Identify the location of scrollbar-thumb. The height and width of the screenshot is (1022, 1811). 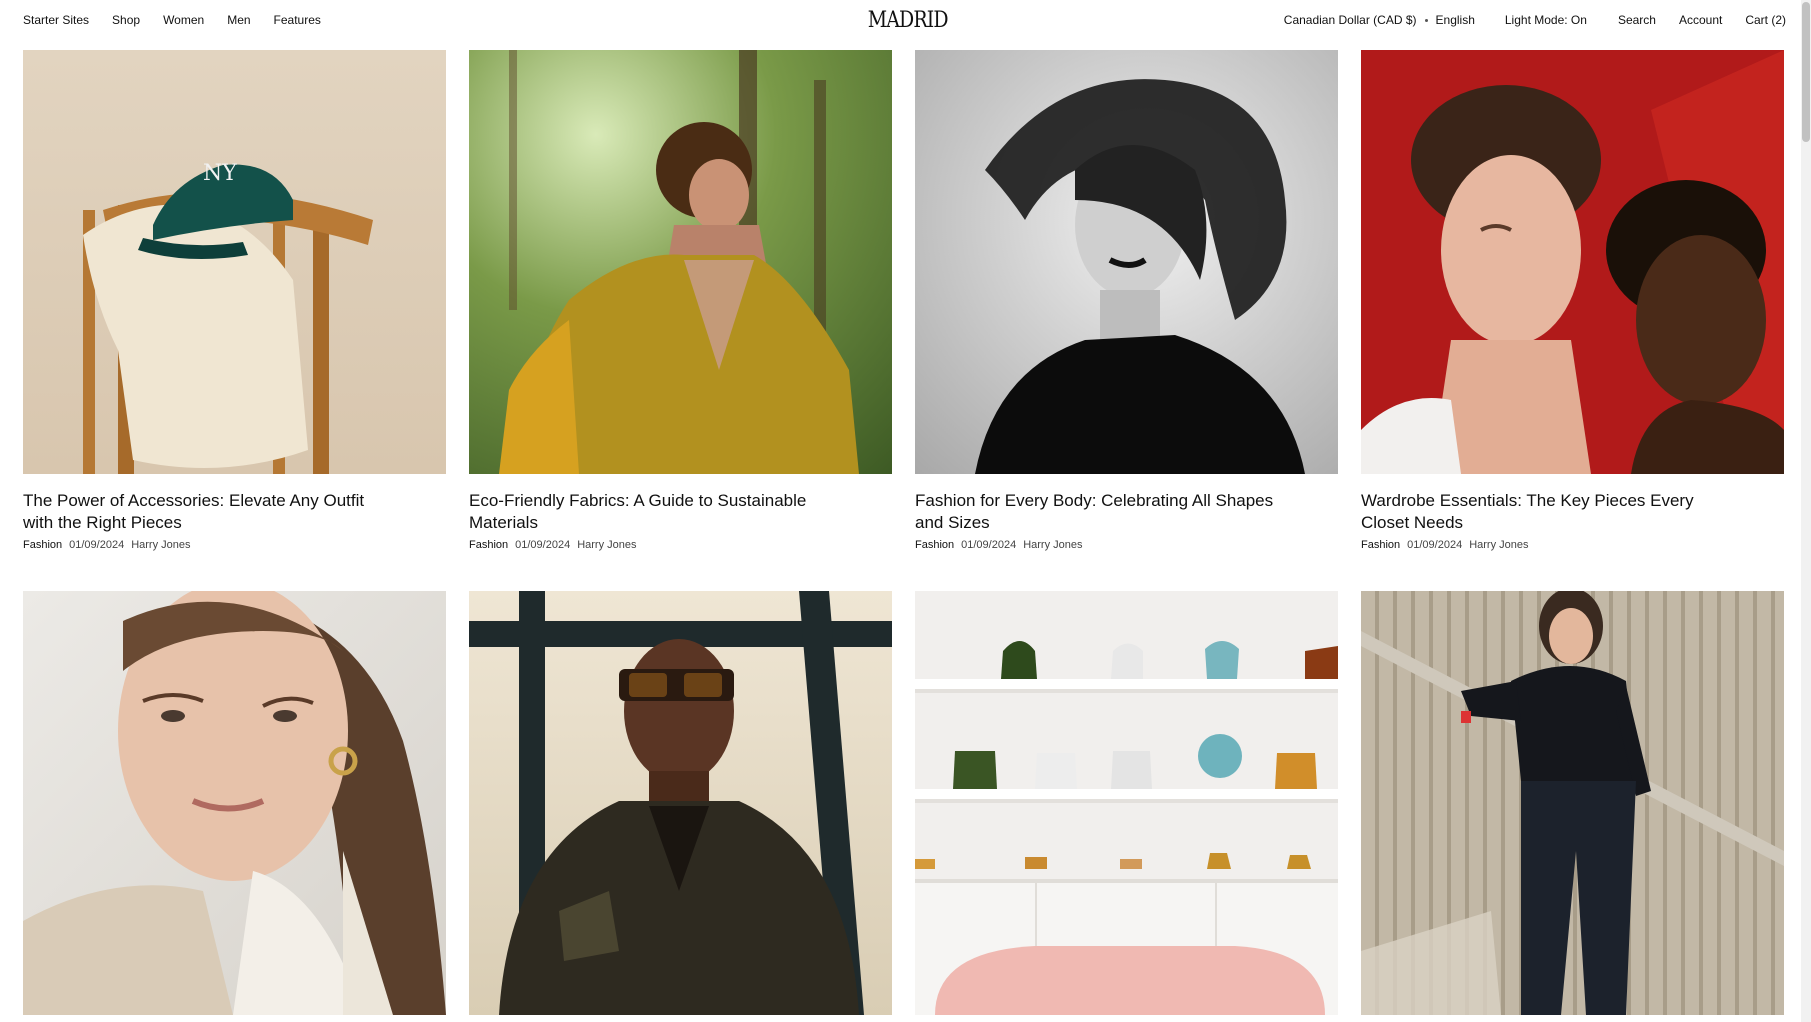
(1806, 72).